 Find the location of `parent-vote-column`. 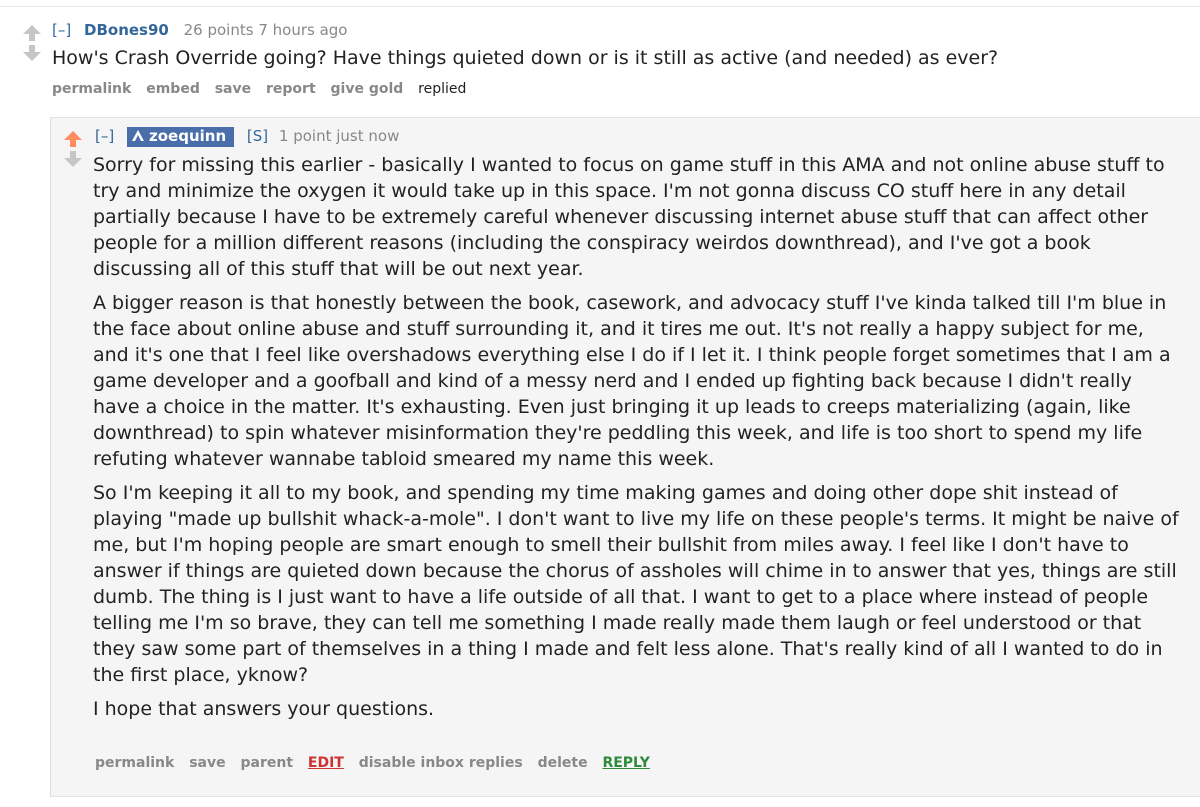

parent-vote-column is located at coordinates (32, 43).